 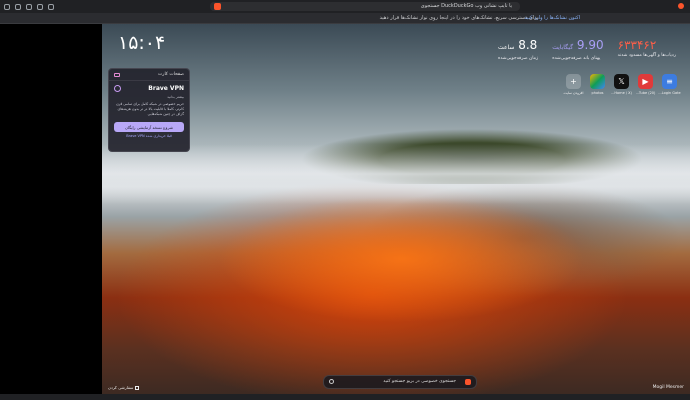 I want to click on customize-label: سفارشی کردن, so click(x=121, y=387).